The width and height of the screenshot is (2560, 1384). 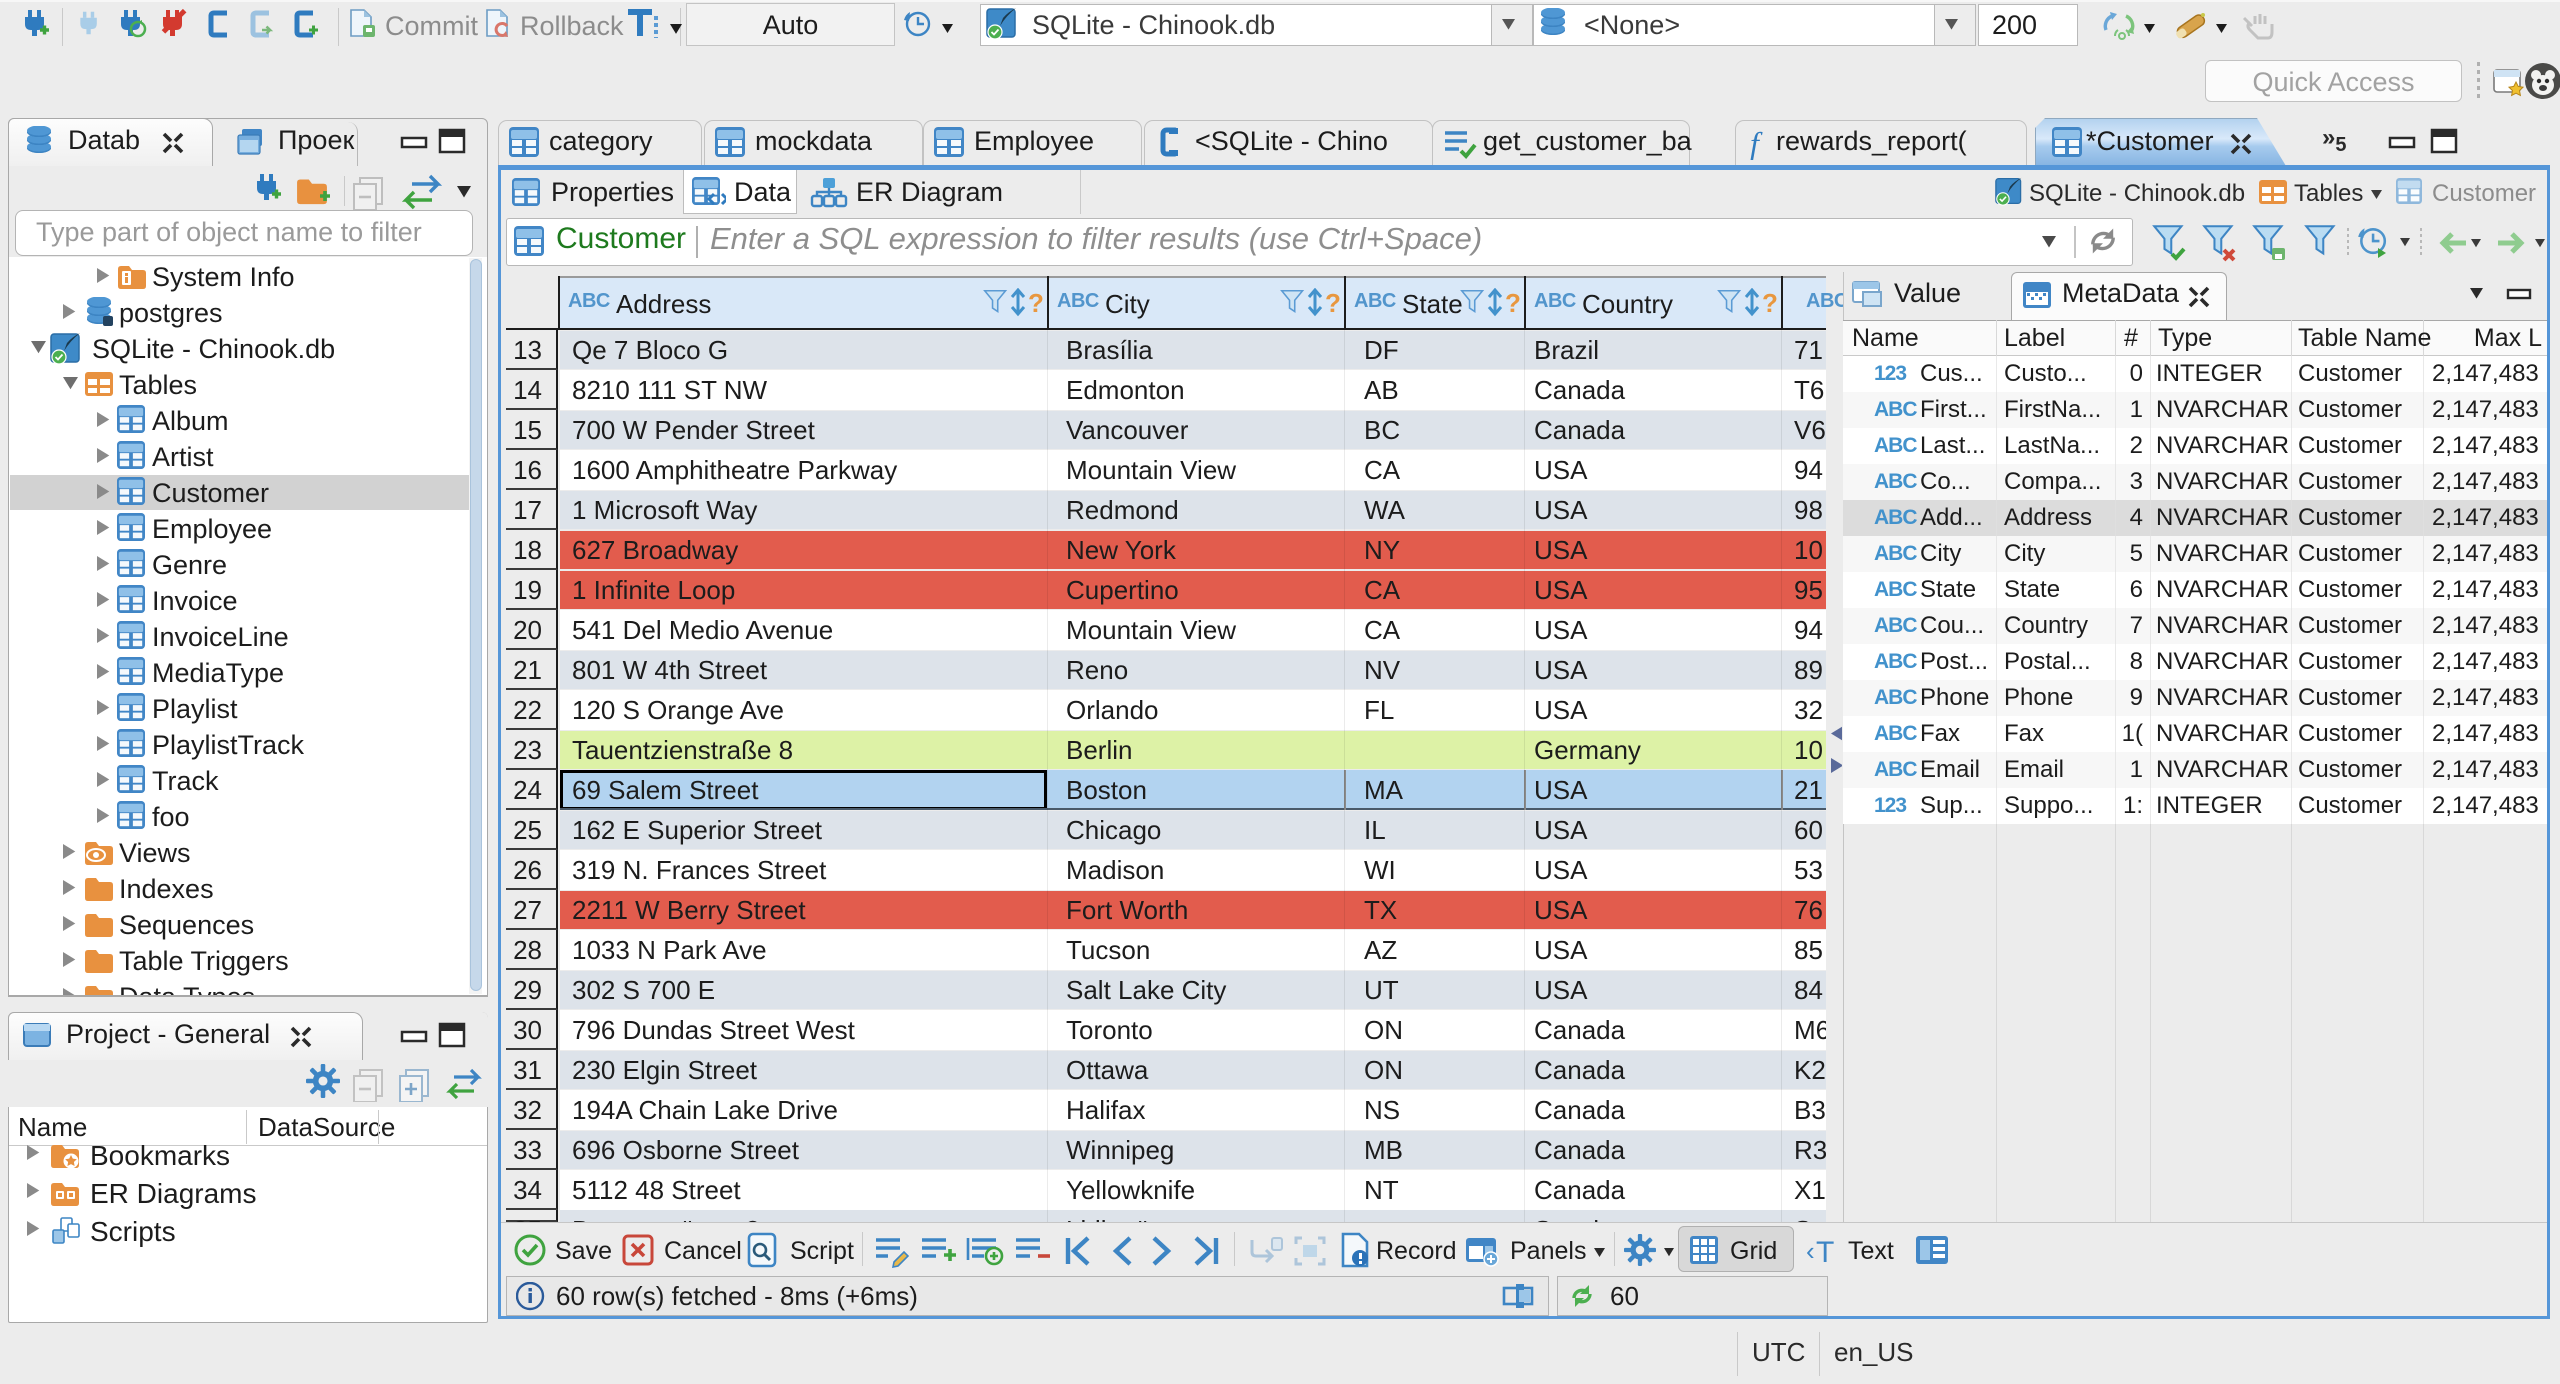 What do you see at coordinates (1825, 1252) in the screenshot?
I see `svg-text: T` at bounding box center [1825, 1252].